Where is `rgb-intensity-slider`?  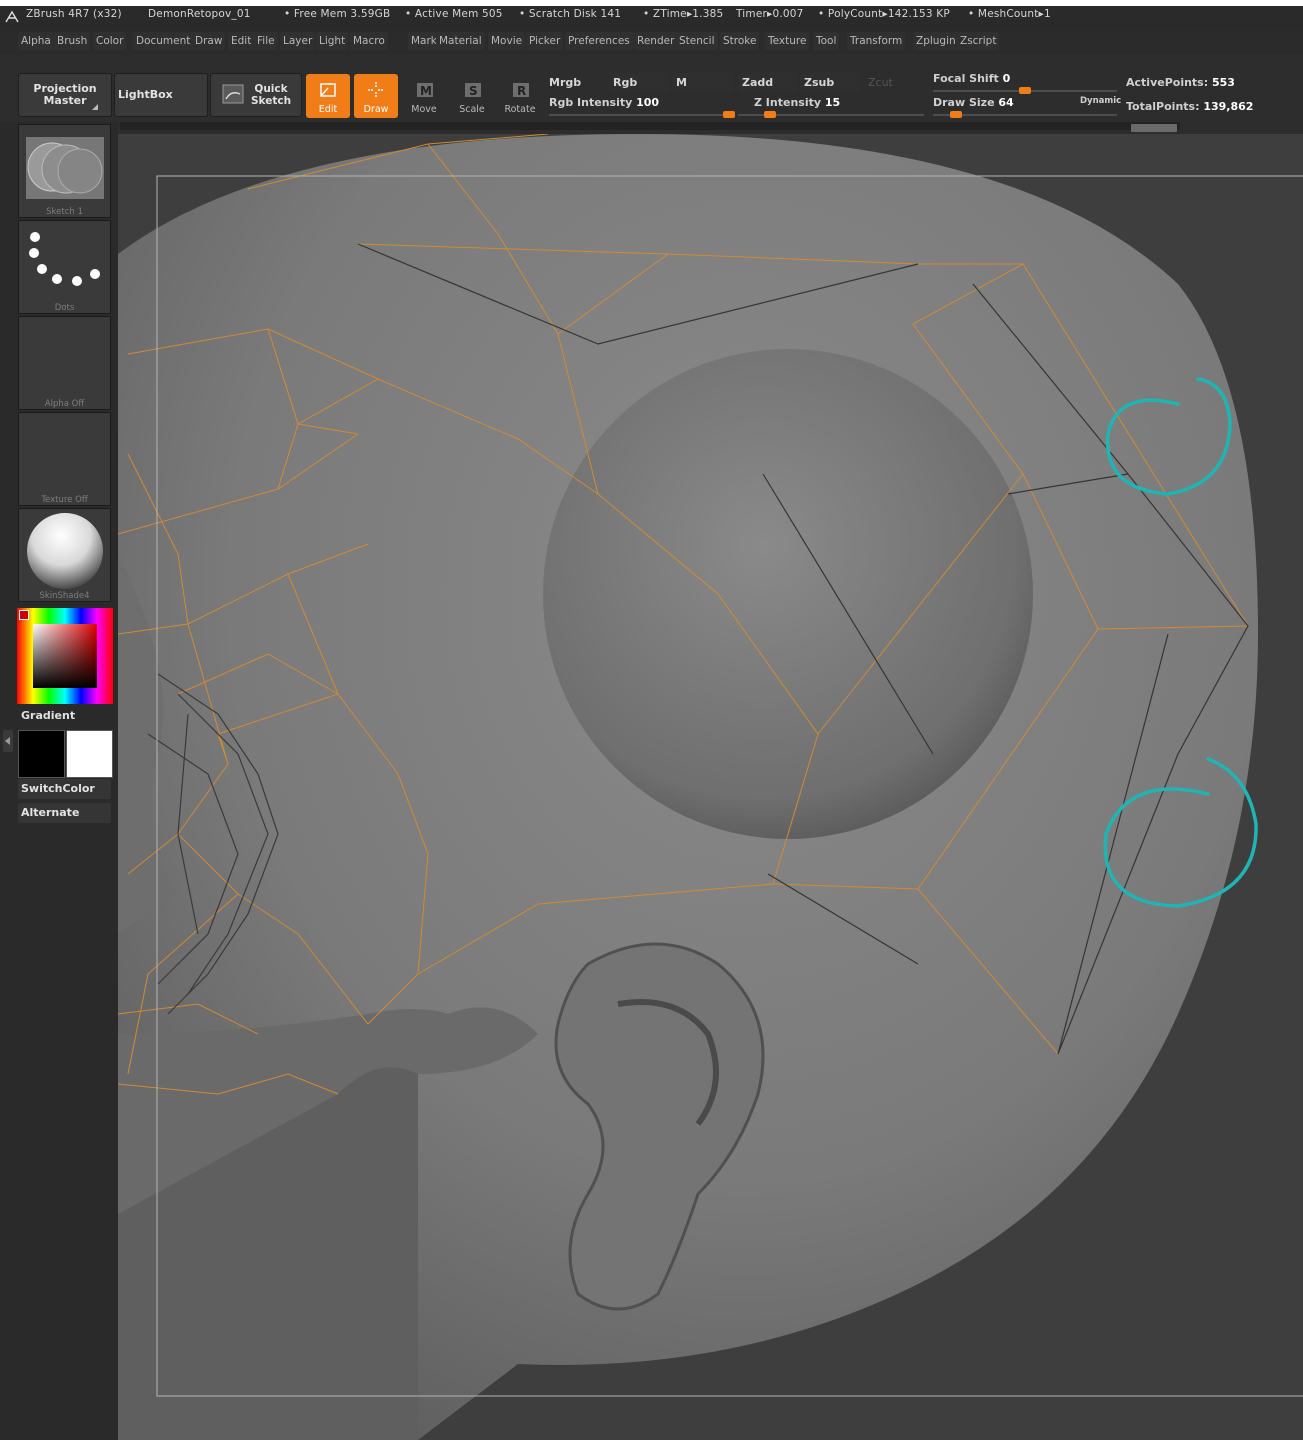 rgb-intensity-slider is located at coordinates (642, 114).